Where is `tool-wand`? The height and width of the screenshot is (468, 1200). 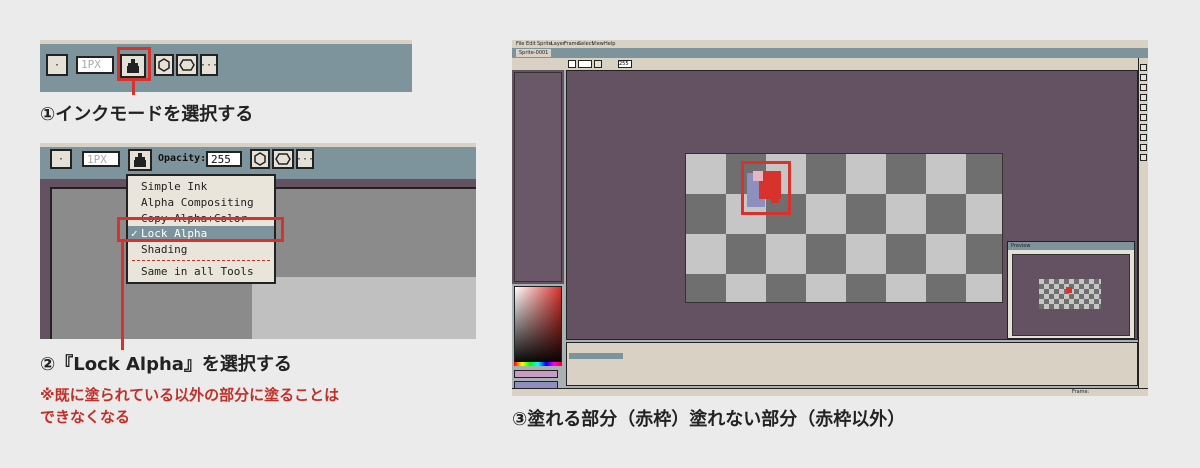
tool-wand is located at coordinates (1143, 87).